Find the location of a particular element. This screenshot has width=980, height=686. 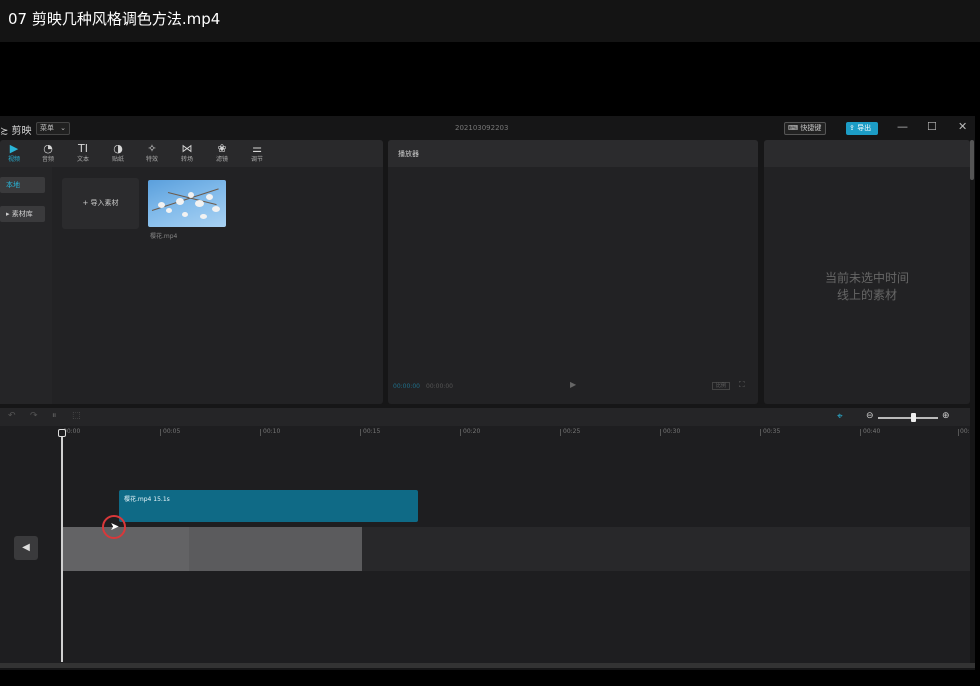

ruler-tick-label: 00:30 is located at coordinates (672, 431).